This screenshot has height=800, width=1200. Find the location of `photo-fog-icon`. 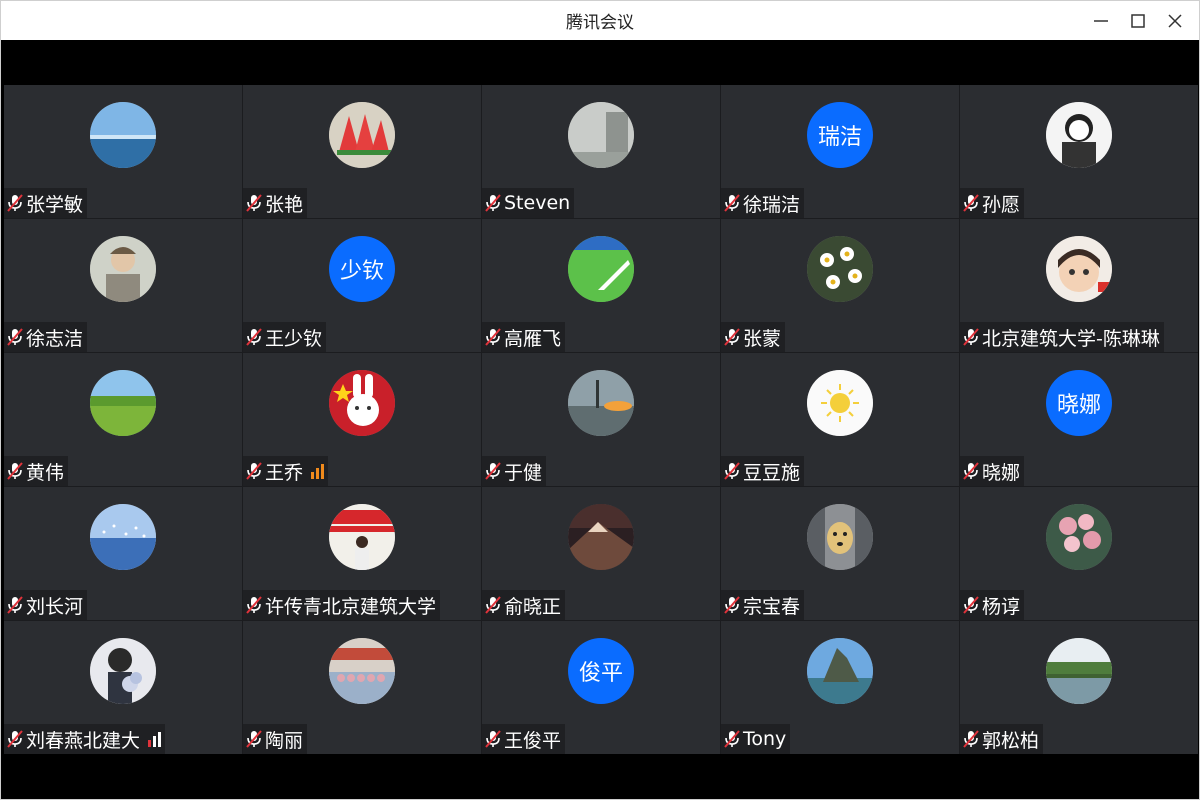

photo-fog-icon is located at coordinates (601, 135).